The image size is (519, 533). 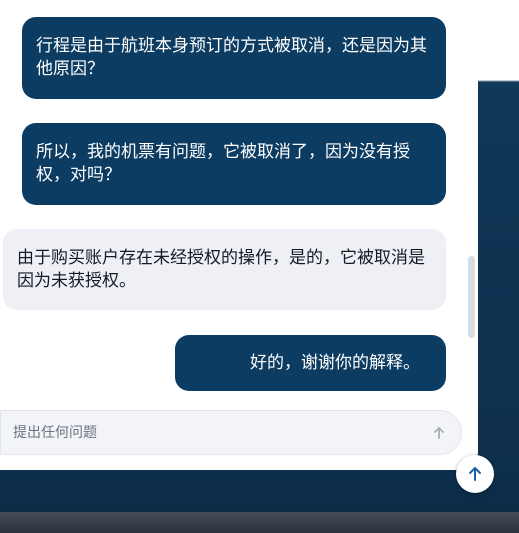 I want to click on message-text: 由于购买账户存在未经授权的操作，是的，它被取消是因为未获授权。, so click(x=221, y=269).